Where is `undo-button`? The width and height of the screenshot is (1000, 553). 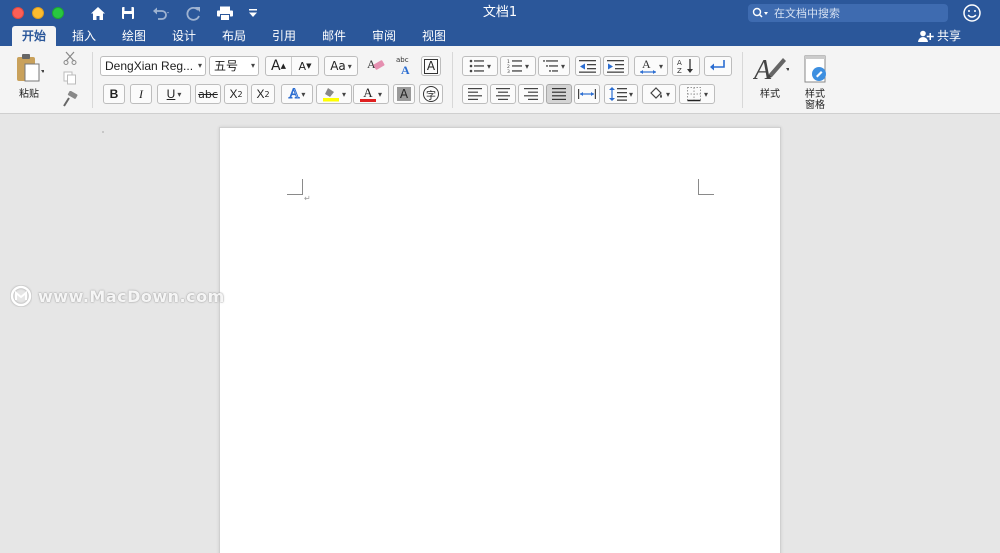
undo-button is located at coordinates (161, 13).